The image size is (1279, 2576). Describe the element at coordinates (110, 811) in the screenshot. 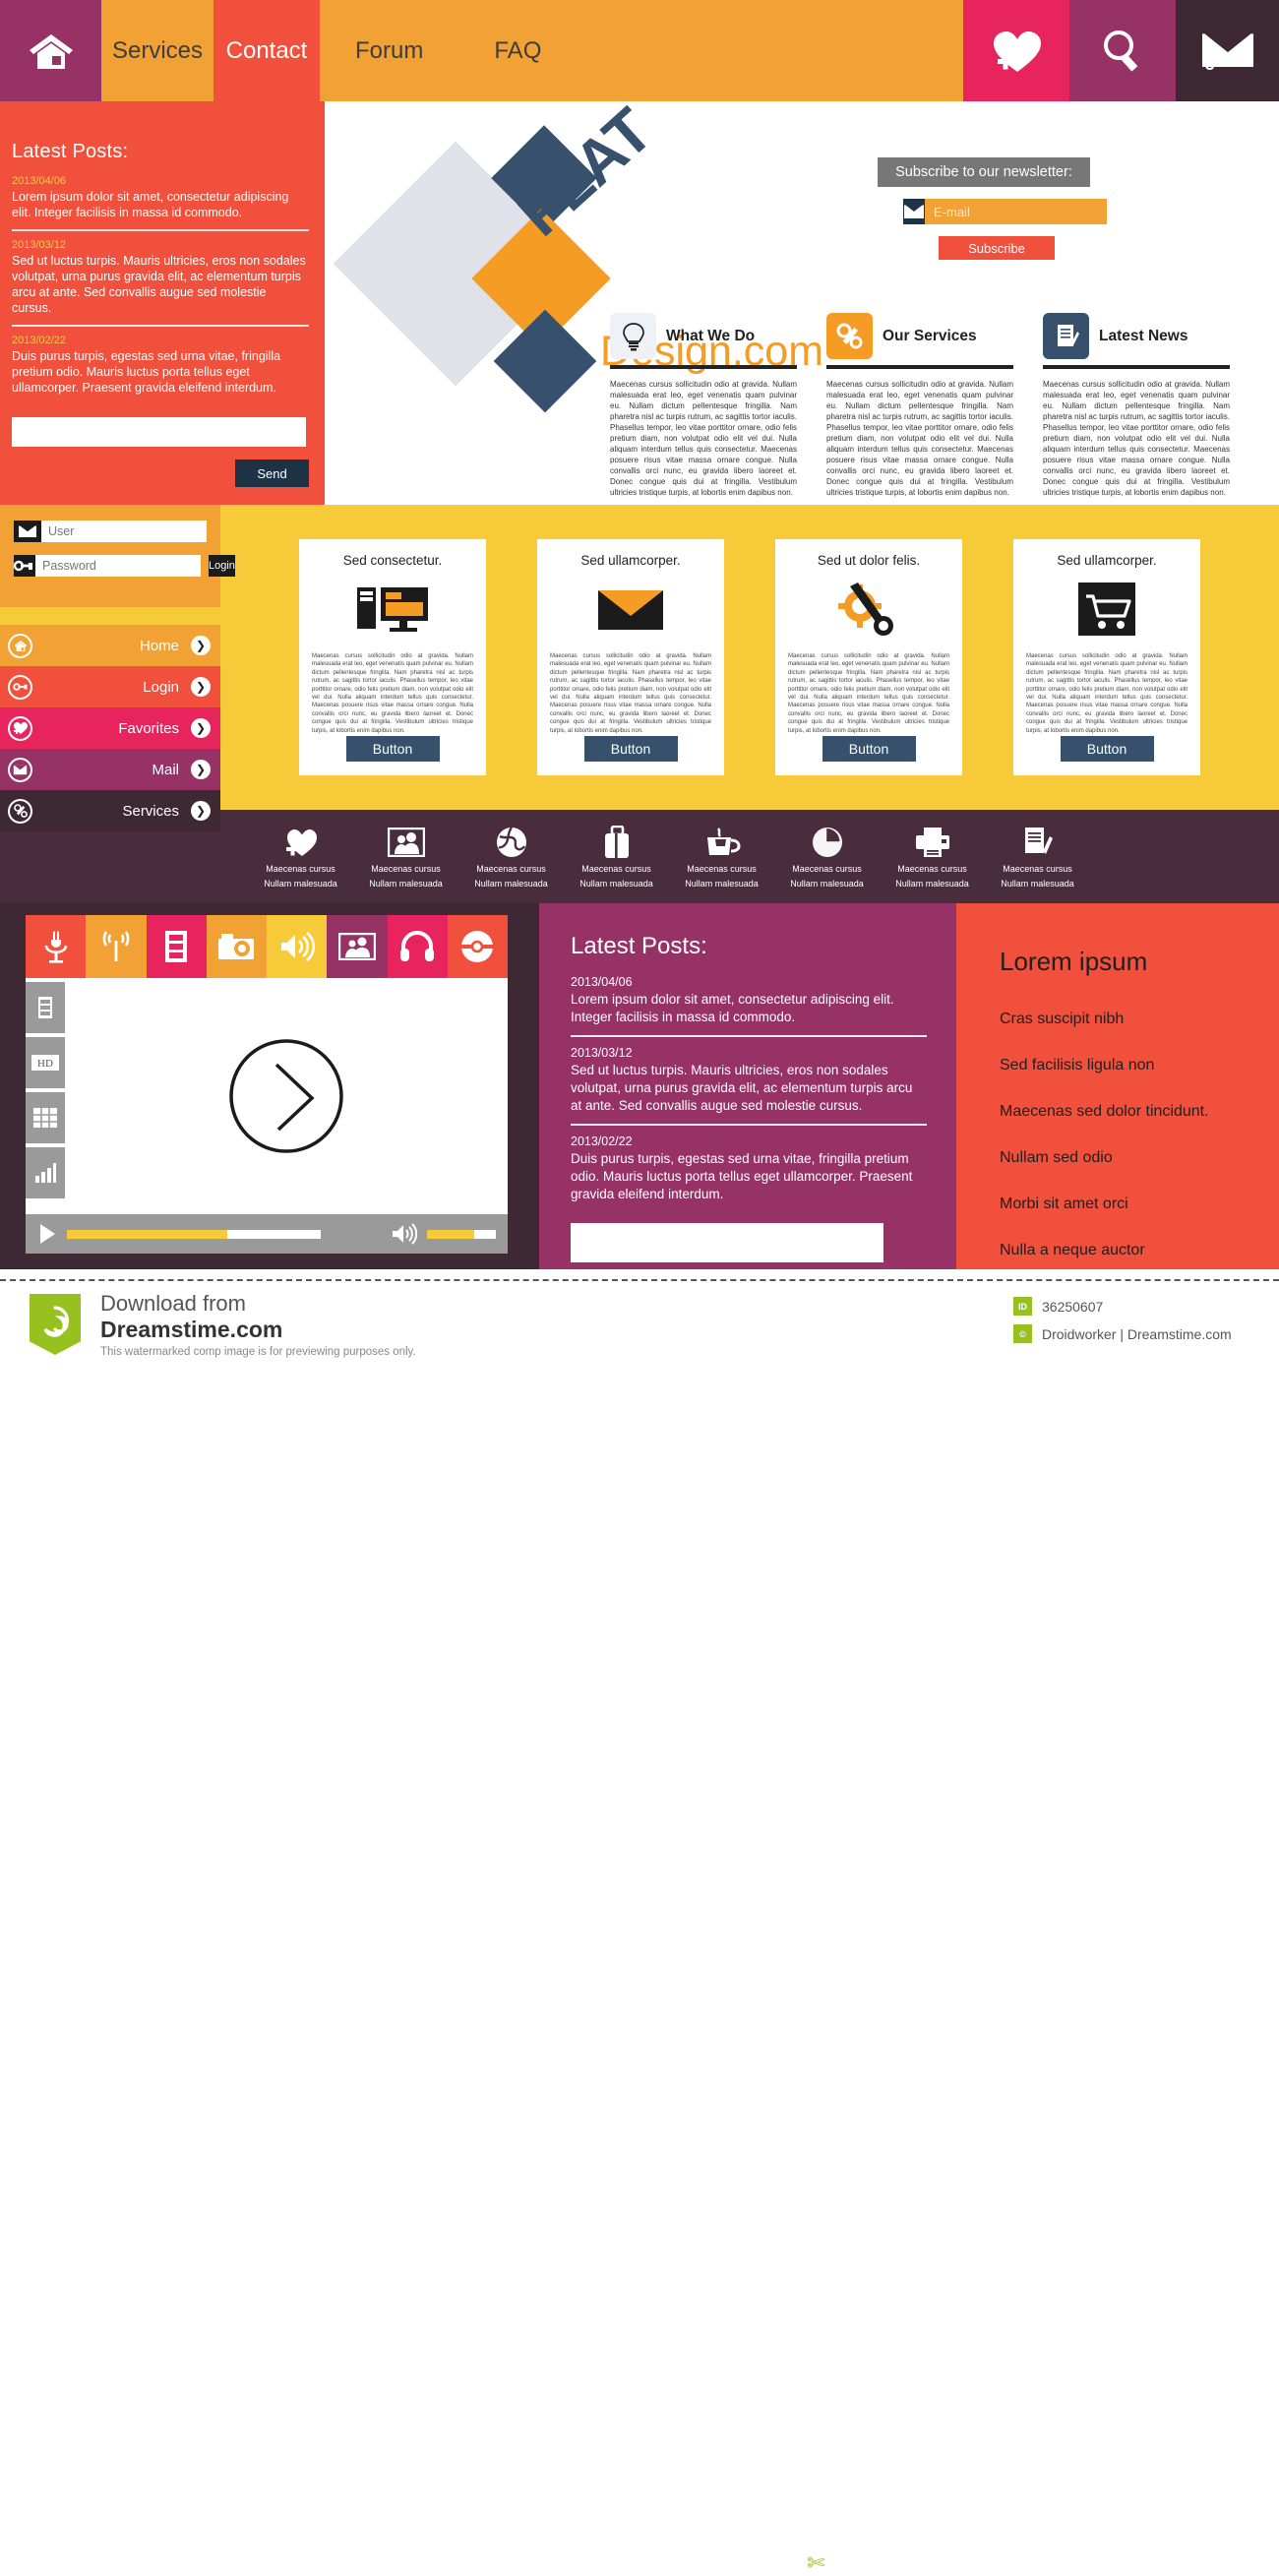

I see `menu-item-services: Services ❯` at that location.